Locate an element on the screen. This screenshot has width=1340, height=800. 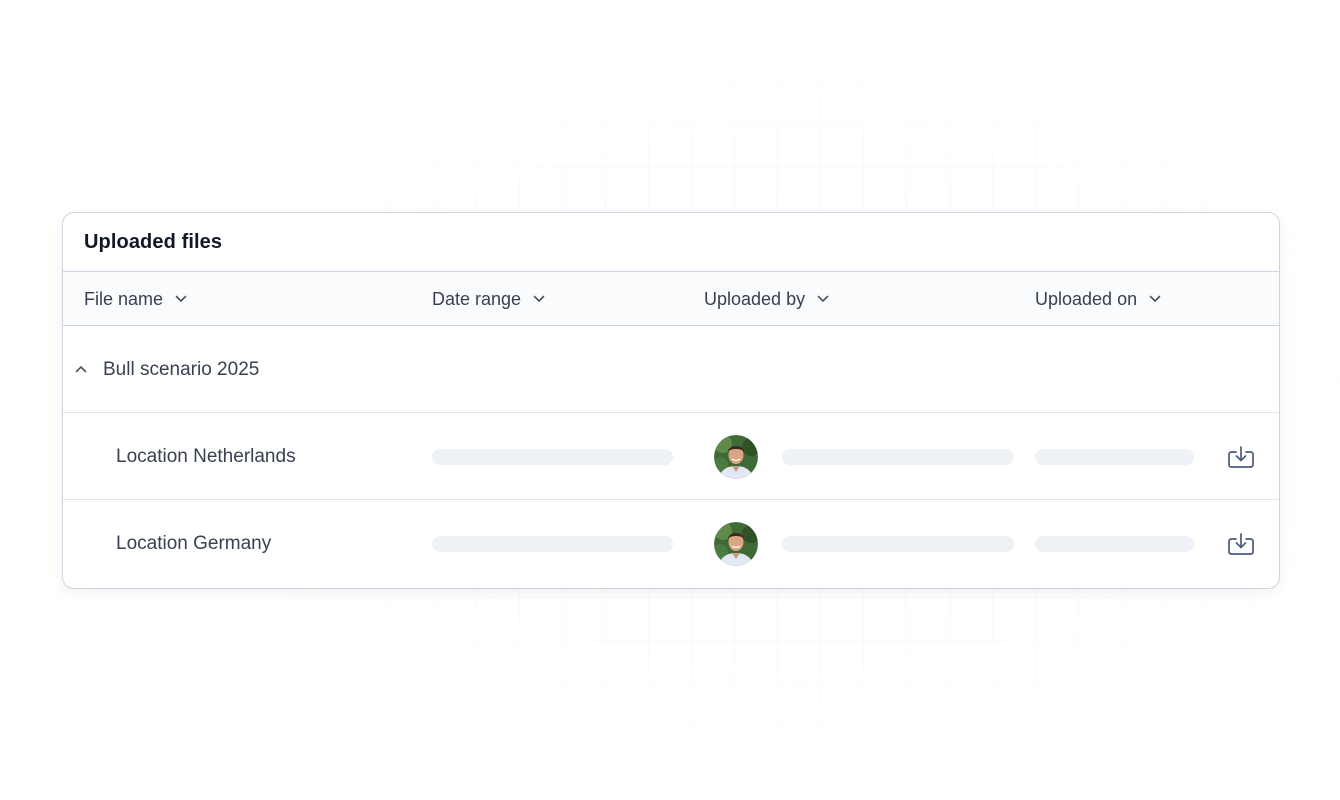
group-row: Bull scenario 2025 is located at coordinates (671, 369).